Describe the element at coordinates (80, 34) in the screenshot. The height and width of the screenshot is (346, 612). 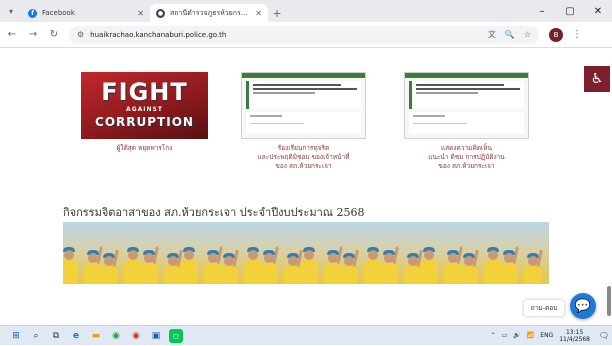
I see `site-info-icon: ⚙` at that location.